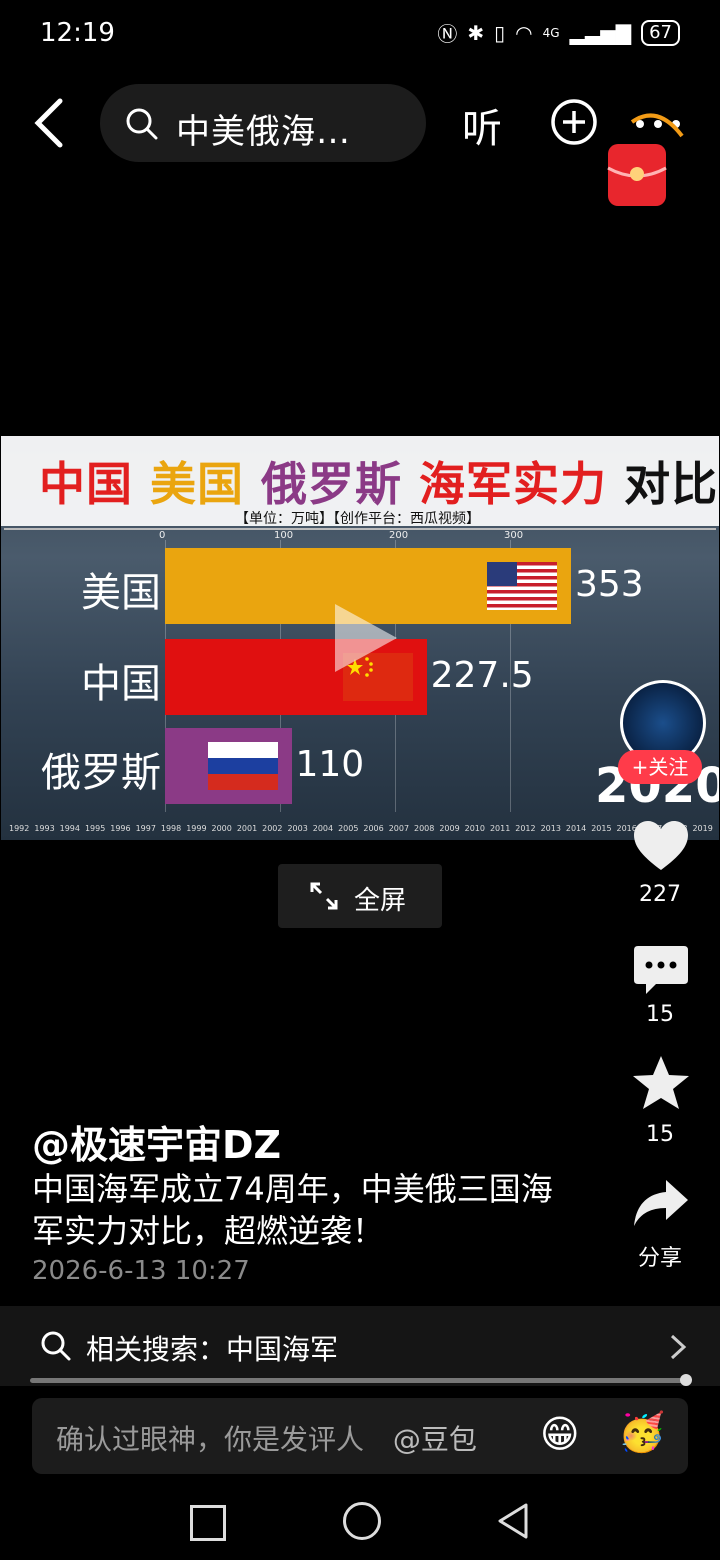  I want to click on bluetooth-icon: ✱, so click(476, 32).